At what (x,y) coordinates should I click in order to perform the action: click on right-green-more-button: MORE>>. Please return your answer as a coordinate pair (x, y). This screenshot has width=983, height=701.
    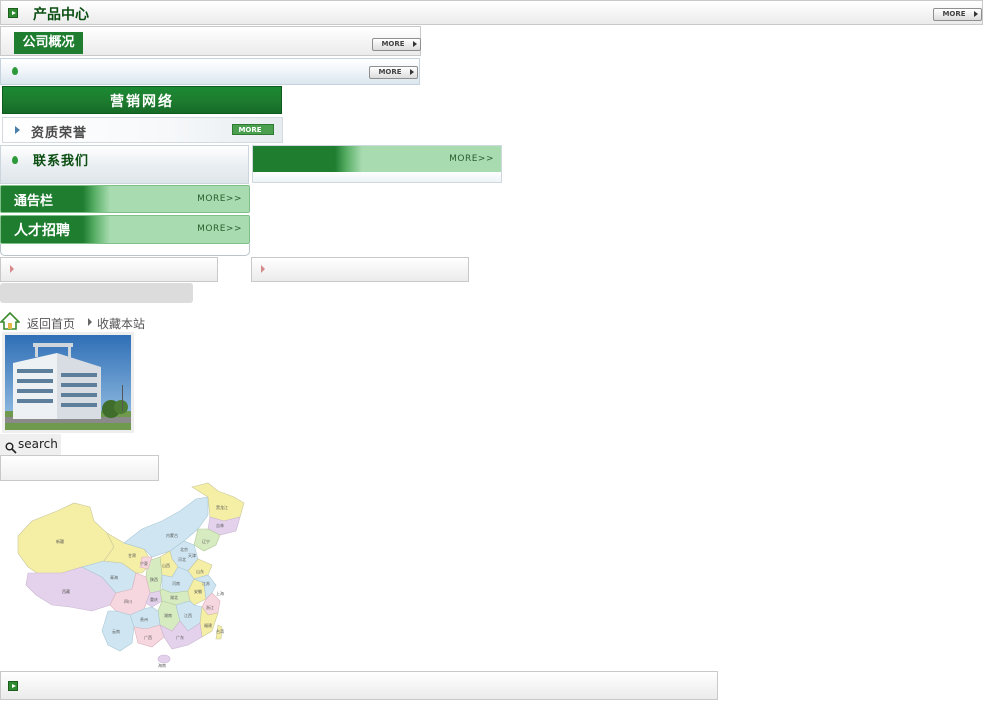
    Looking at the image, I should click on (471, 159).